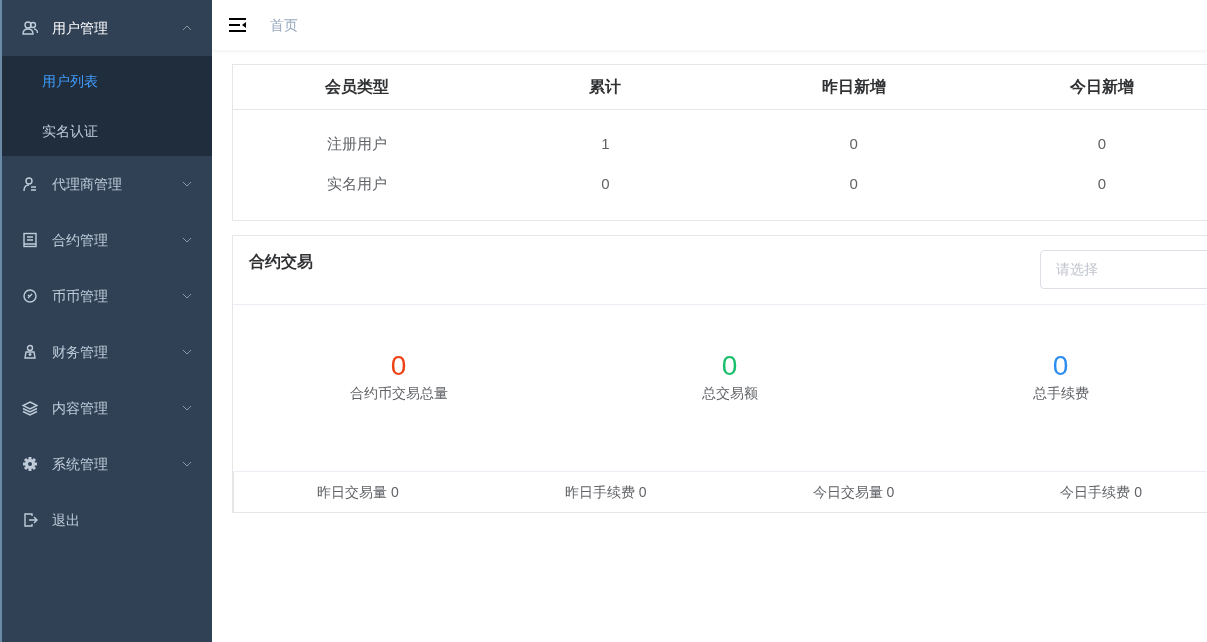 The width and height of the screenshot is (1207, 642). Describe the element at coordinates (107, 520) in the screenshot. I see `sidebar-item: 退出` at that location.